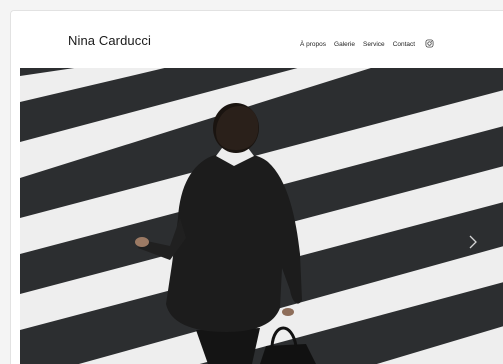 The width and height of the screenshot is (503, 364). Describe the element at coordinates (404, 44) in the screenshot. I see `nav-link-contact: Contact` at that location.